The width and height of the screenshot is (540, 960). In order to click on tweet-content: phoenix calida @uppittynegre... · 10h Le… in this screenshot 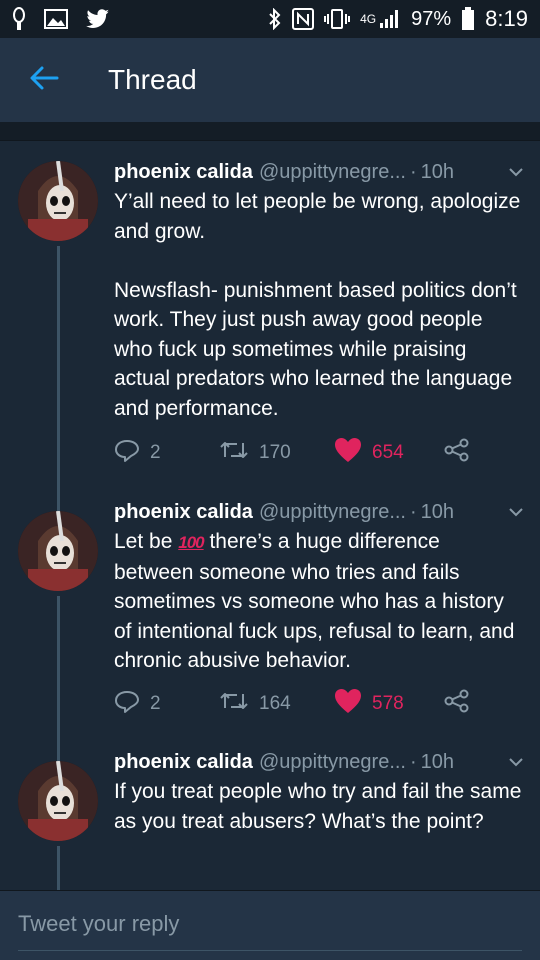, I will do `click(319, 586)`.